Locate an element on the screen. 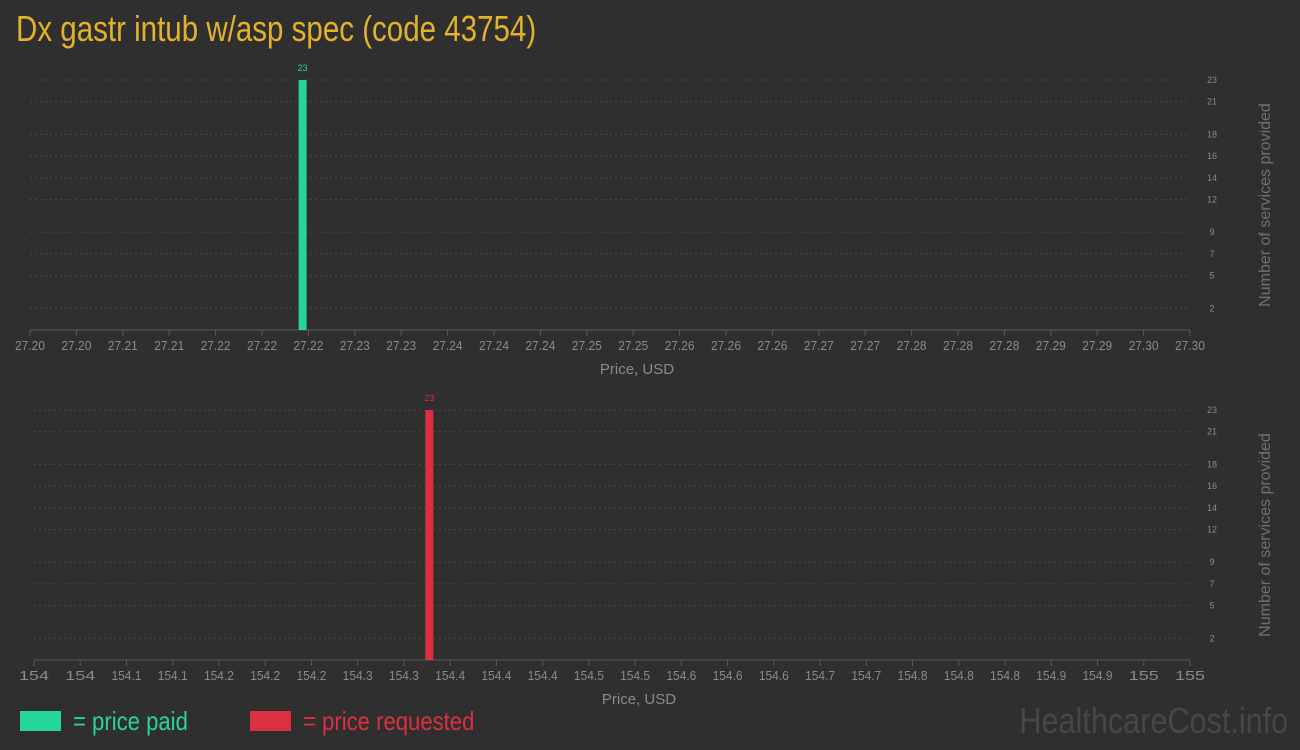  legend-price-requested: = price requested is located at coordinates (377, 721).